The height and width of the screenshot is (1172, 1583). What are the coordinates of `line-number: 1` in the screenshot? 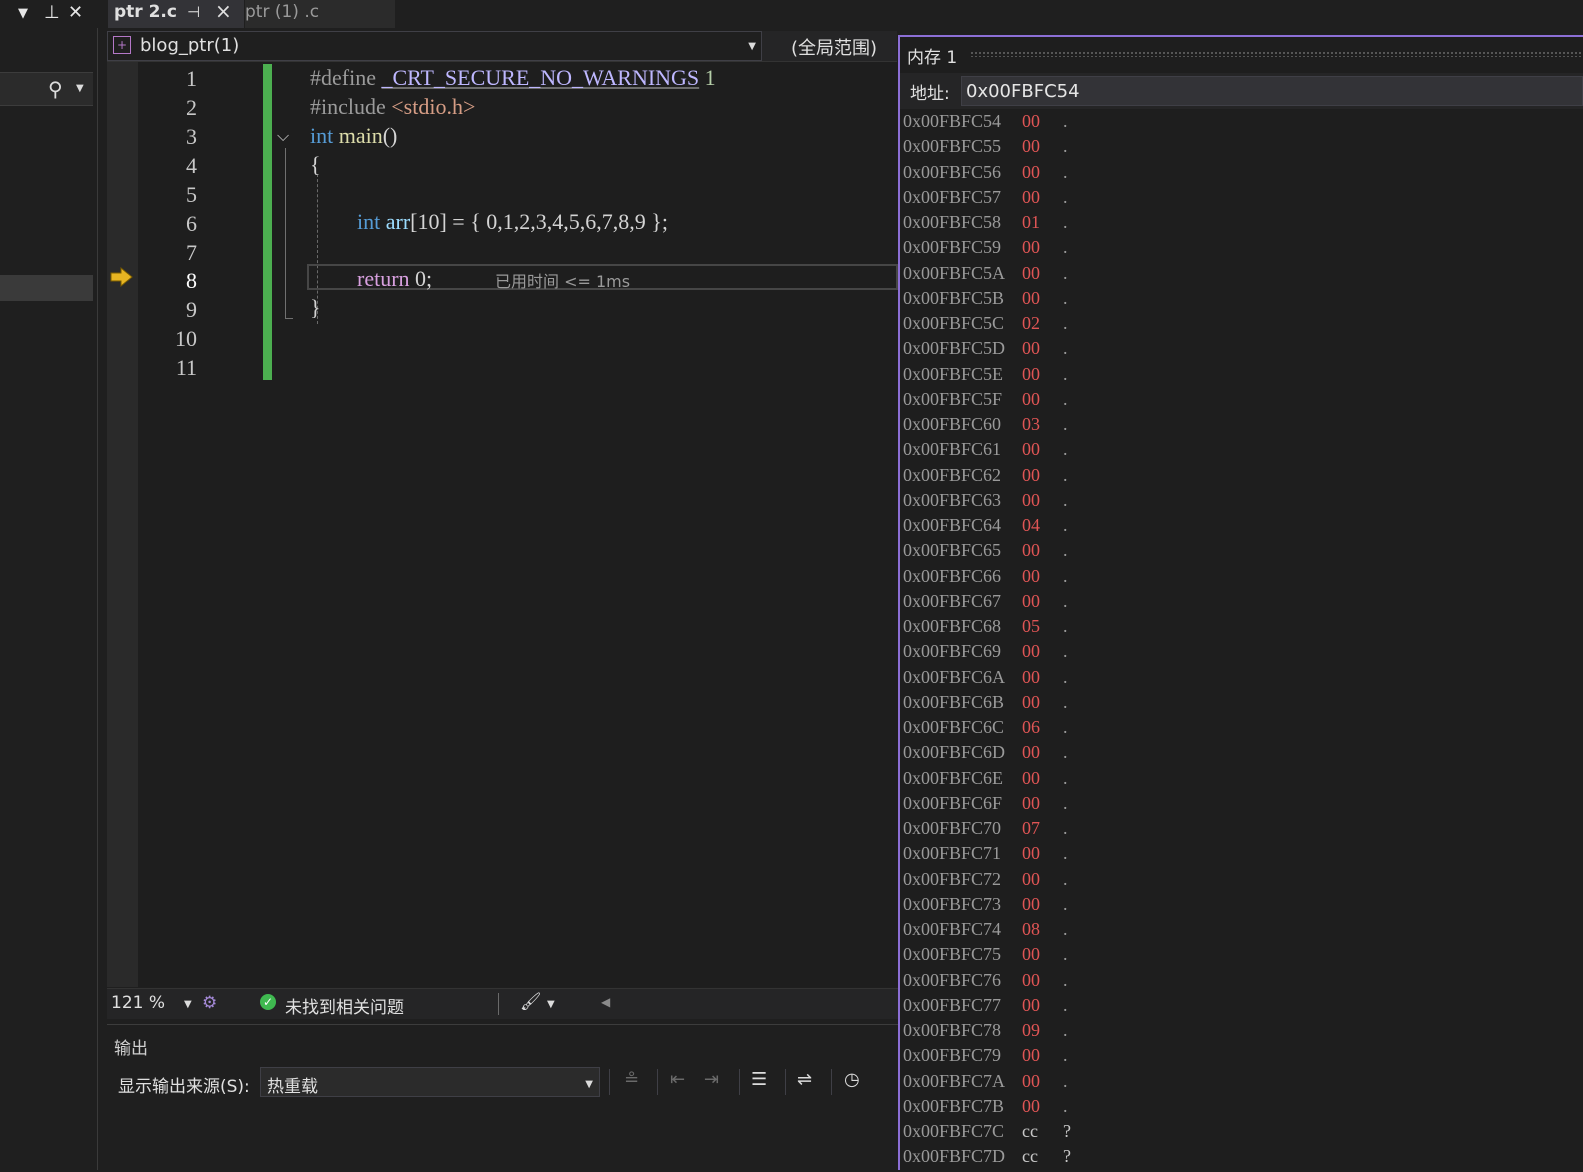 It's located at (191, 78).